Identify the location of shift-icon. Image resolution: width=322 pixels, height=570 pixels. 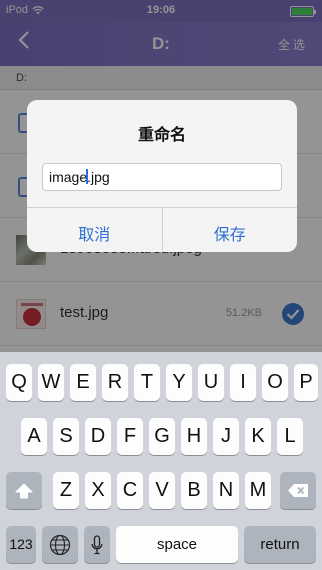
(24, 491).